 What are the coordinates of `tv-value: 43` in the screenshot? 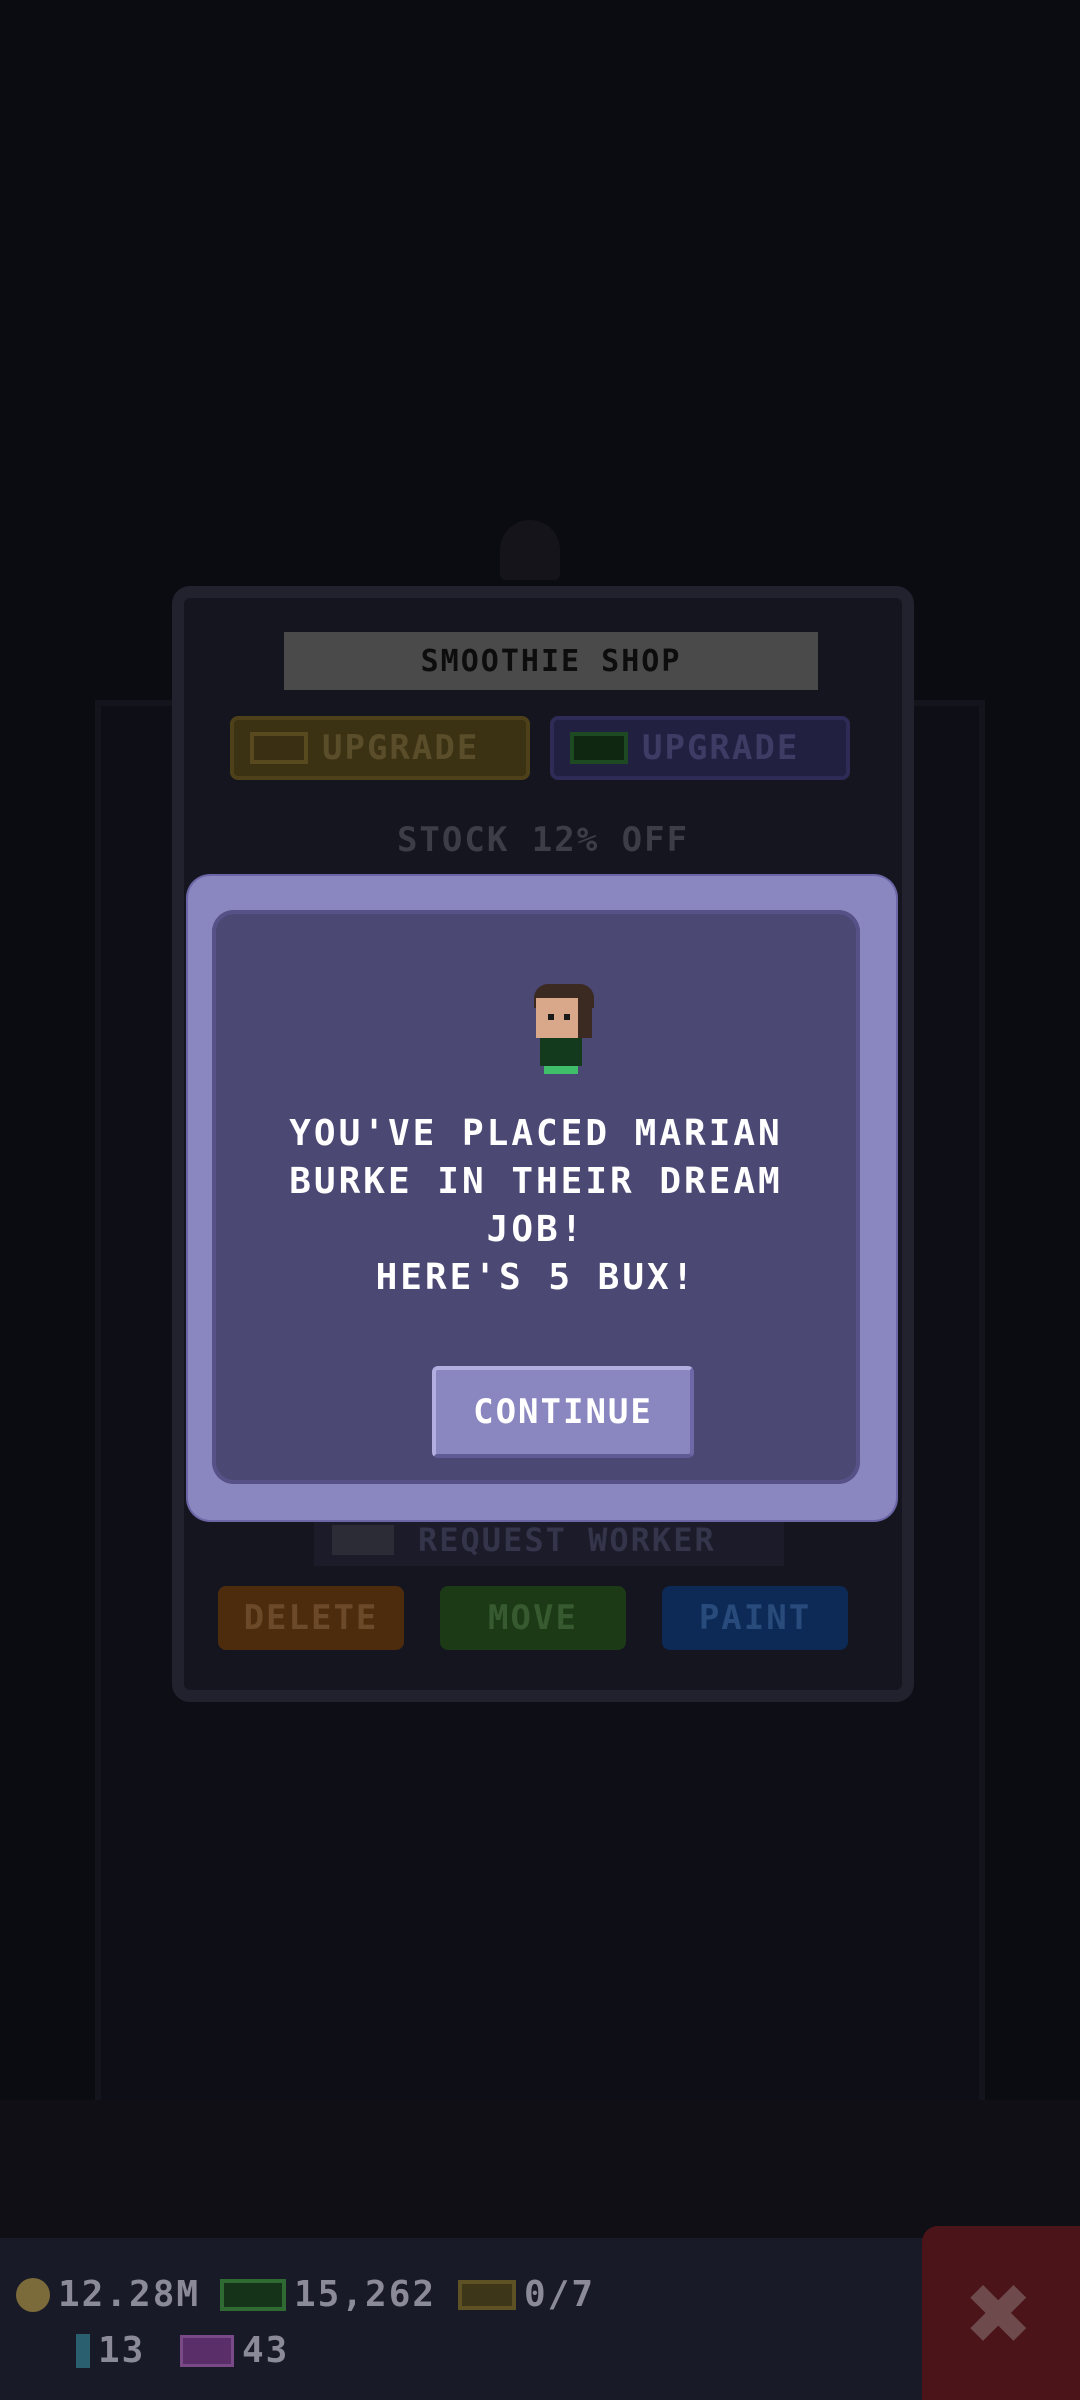 It's located at (266, 2350).